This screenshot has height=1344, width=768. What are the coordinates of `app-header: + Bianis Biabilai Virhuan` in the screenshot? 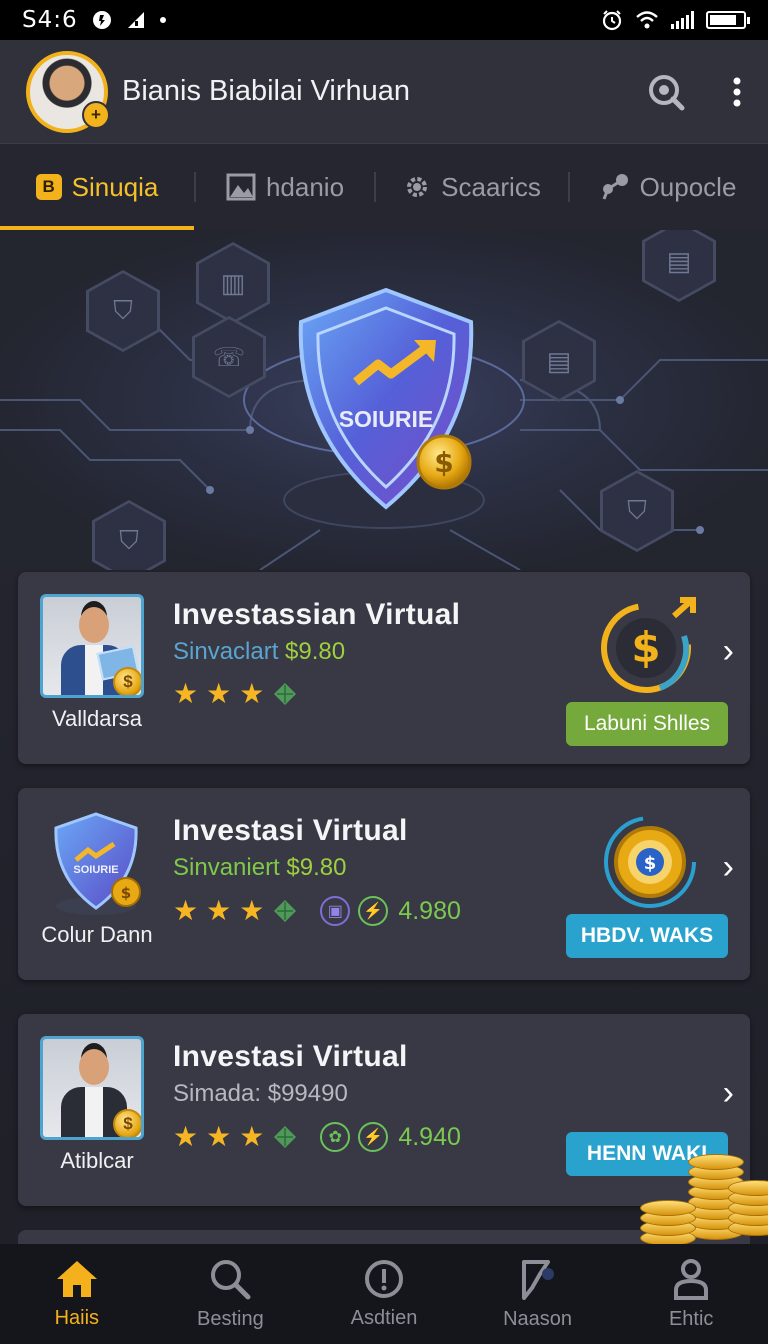 It's located at (384, 92).